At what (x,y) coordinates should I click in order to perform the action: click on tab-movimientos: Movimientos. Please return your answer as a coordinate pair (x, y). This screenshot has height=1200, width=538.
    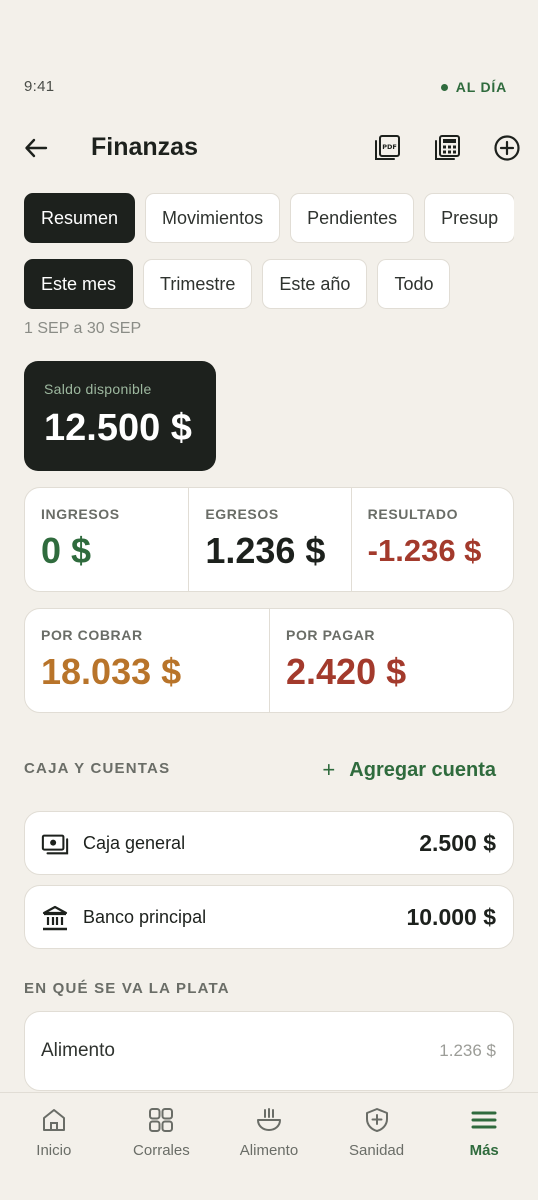
    Looking at the image, I should click on (213, 218).